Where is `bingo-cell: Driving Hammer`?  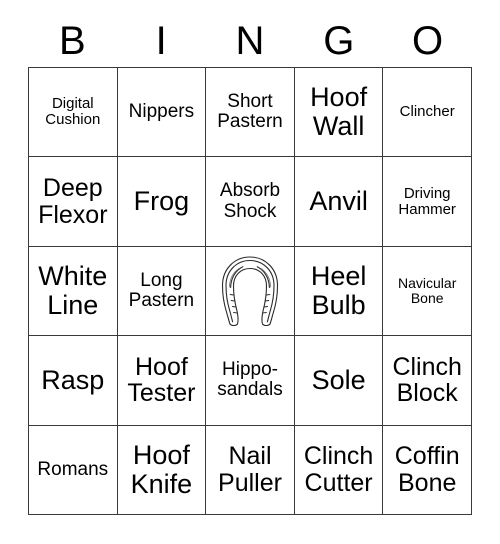
bingo-cell: Driving Hammer is located at coordinates (427, 202).